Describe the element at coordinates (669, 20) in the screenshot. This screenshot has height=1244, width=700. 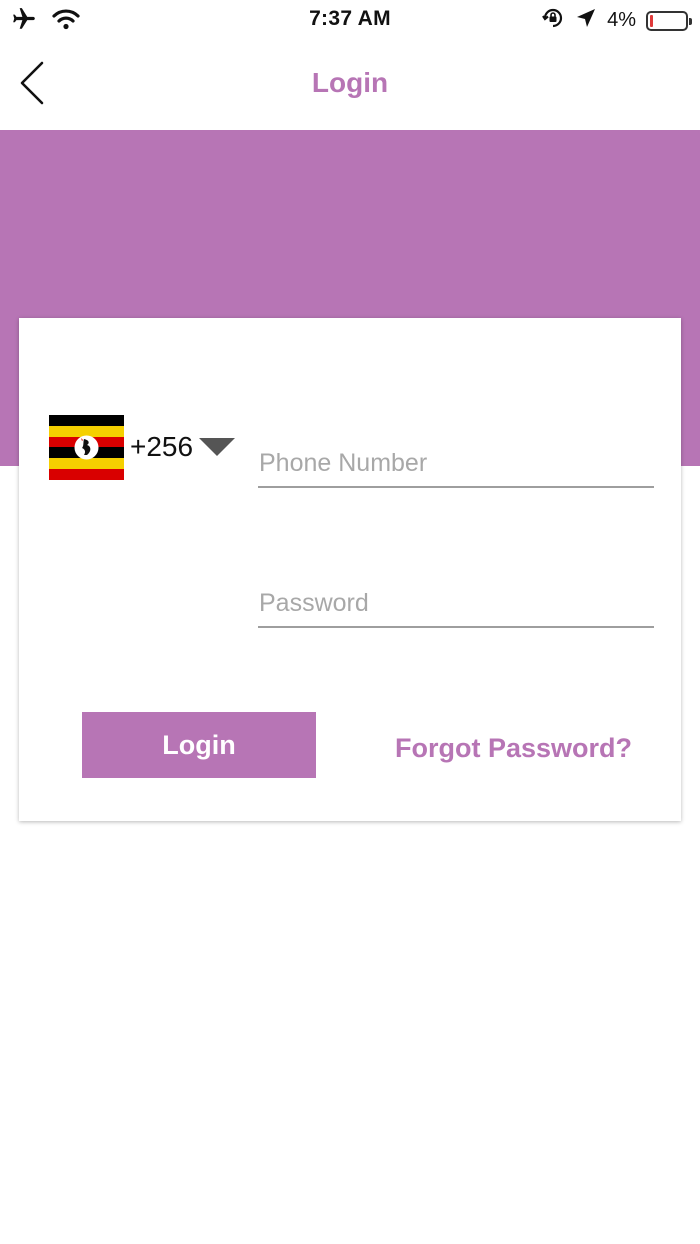
I see `battery-icon` at that location.